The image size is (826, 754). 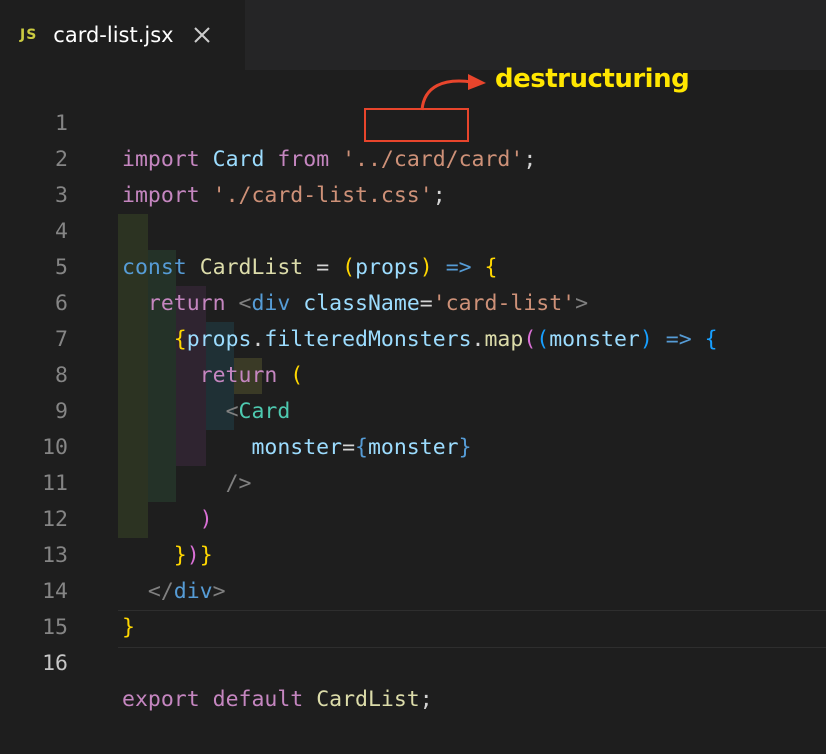 I want to click on code-line: 4 const CardList = (props) => {, so click(x=413, y=229).